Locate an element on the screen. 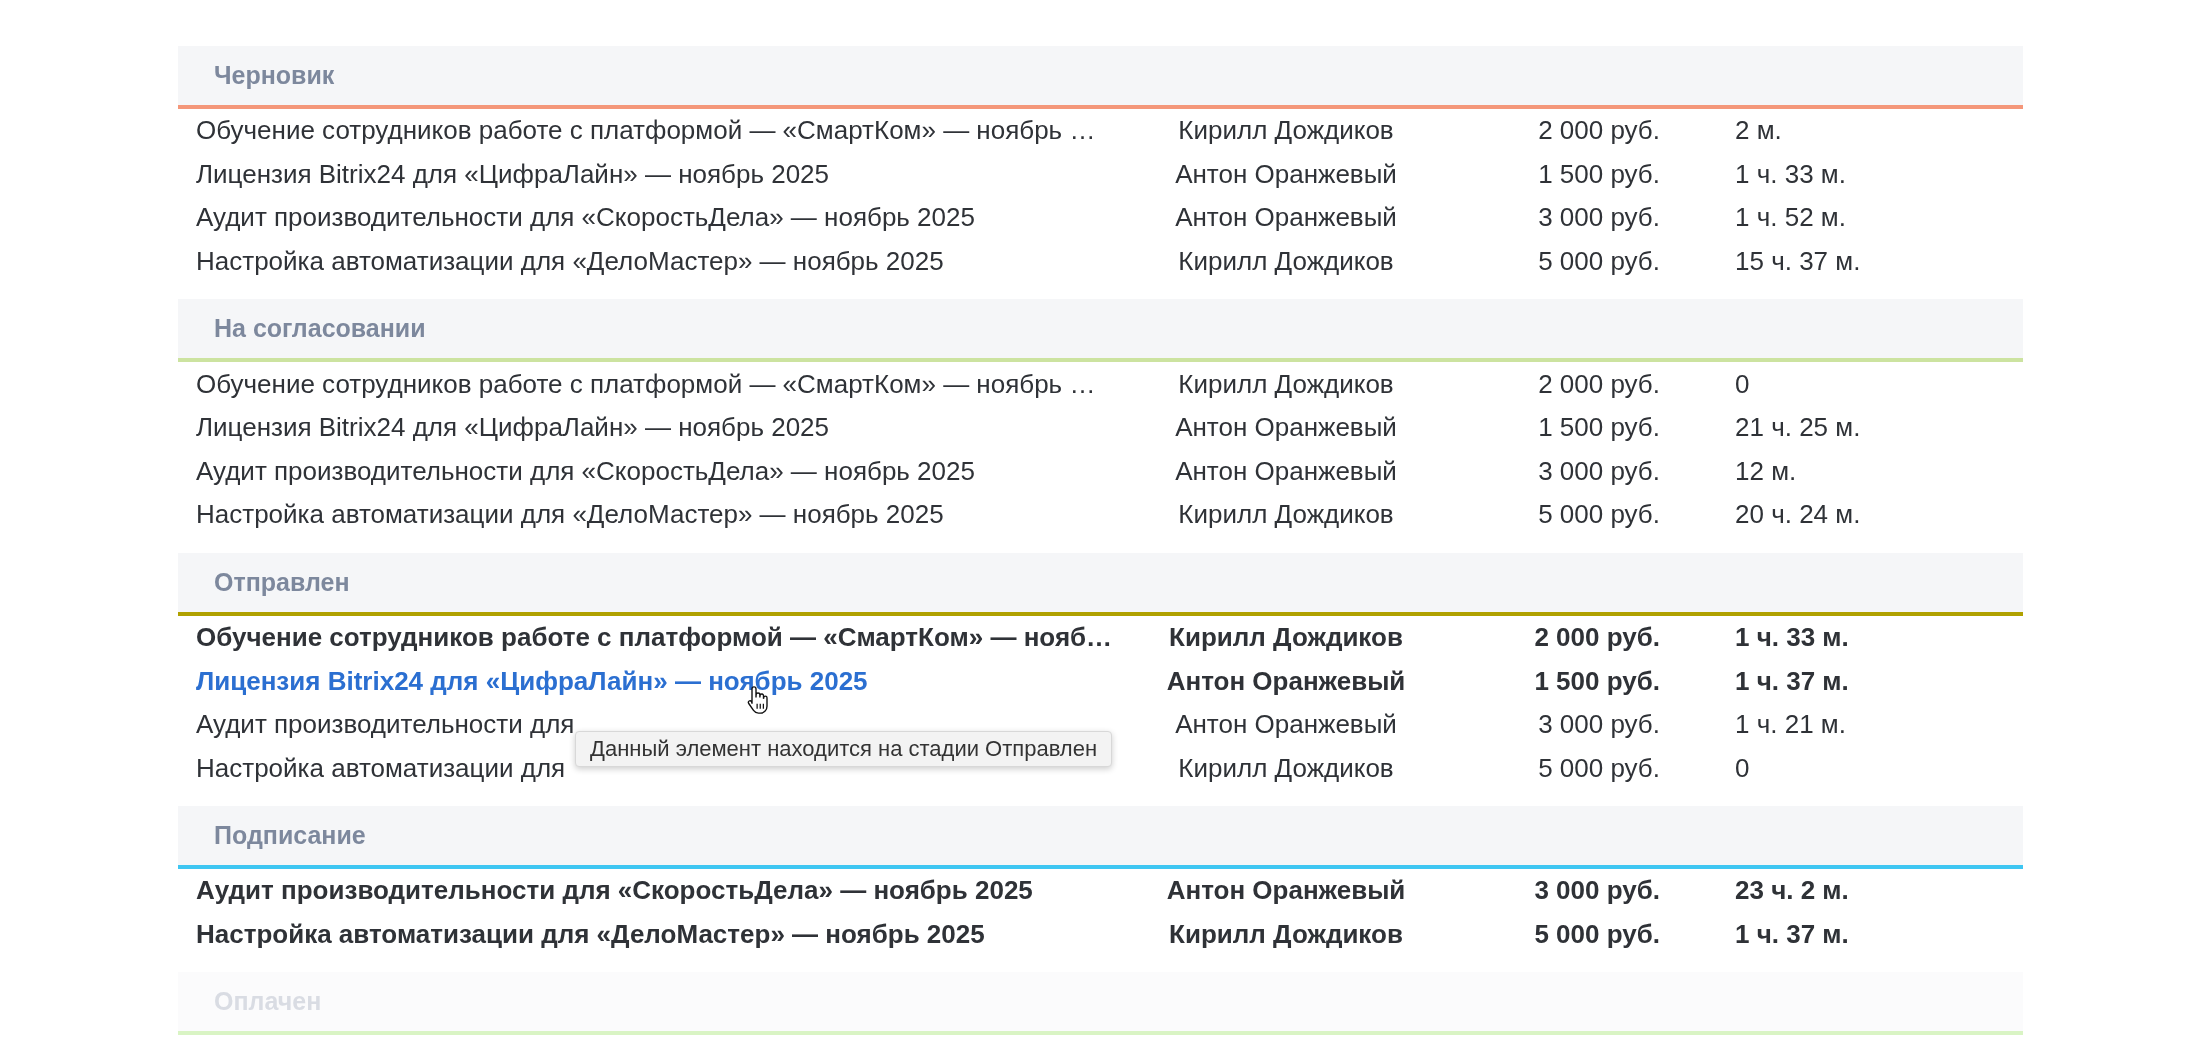 This screenshot has height=1057, width=2210. duration: 21 ч. 25 м. is located at coordinates (1798, 428).